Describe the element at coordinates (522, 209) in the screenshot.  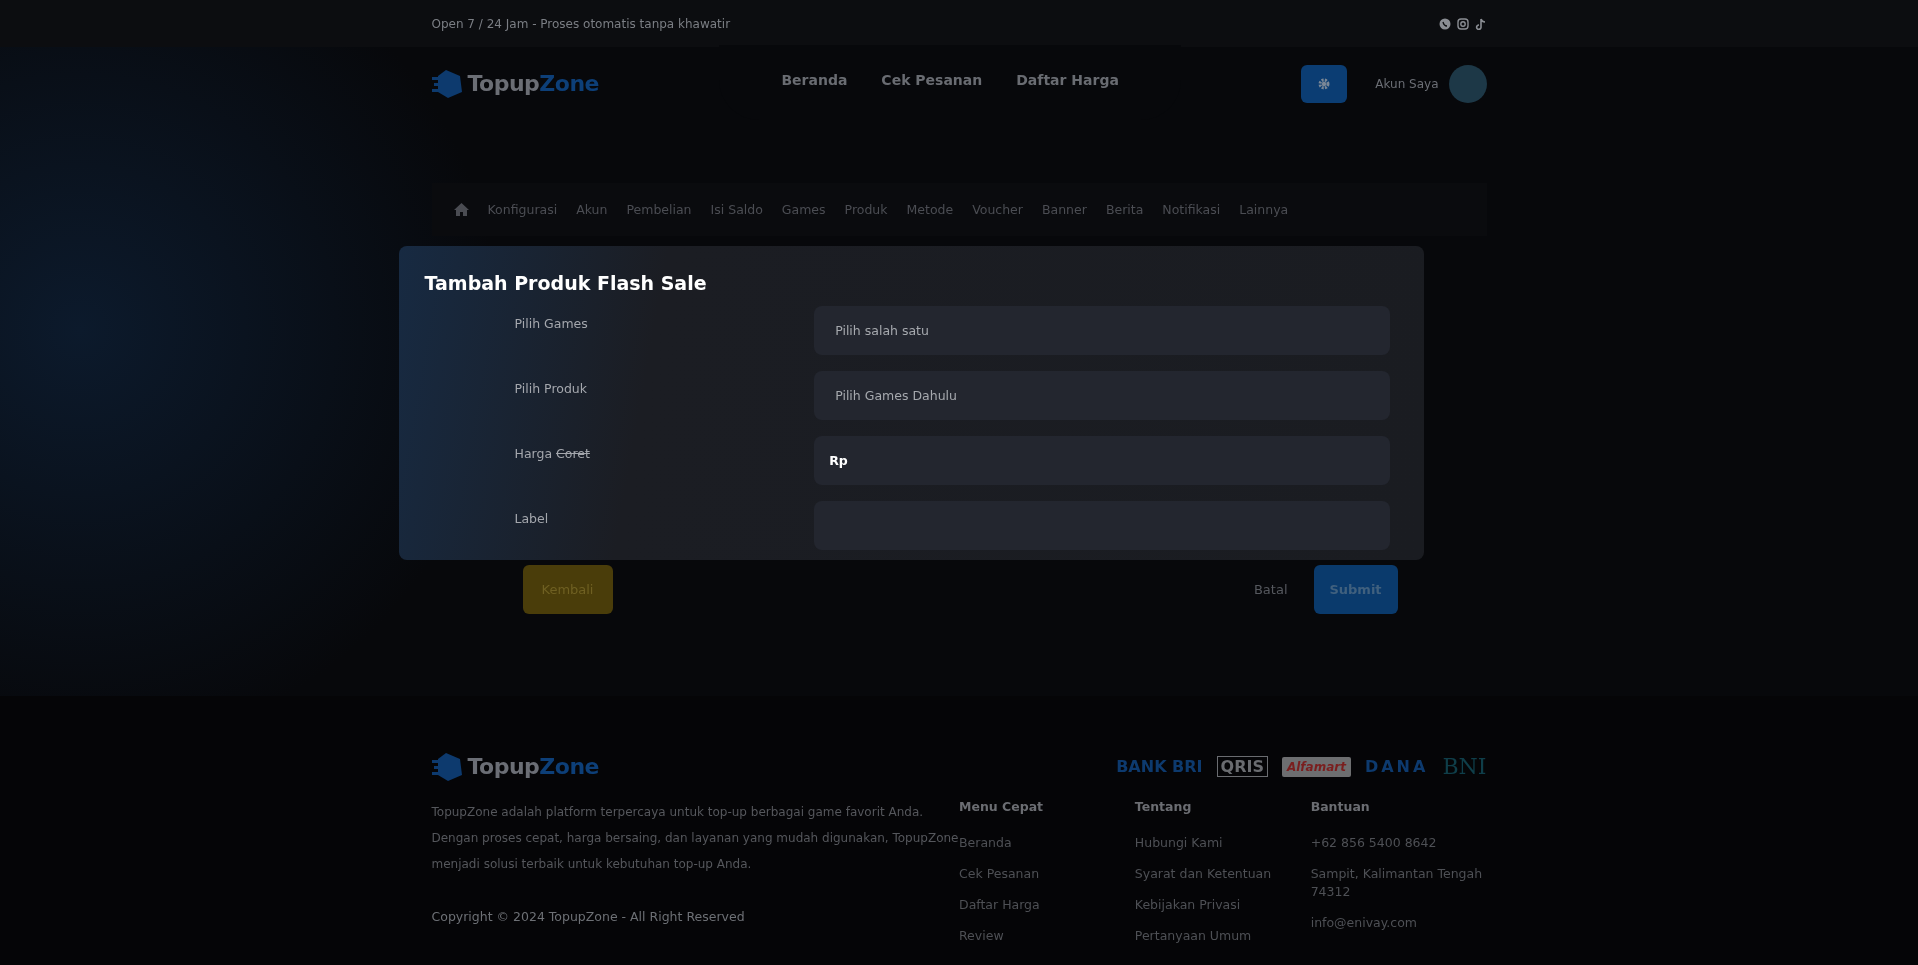
I see `menu-link: Konfigurasi` at that location.